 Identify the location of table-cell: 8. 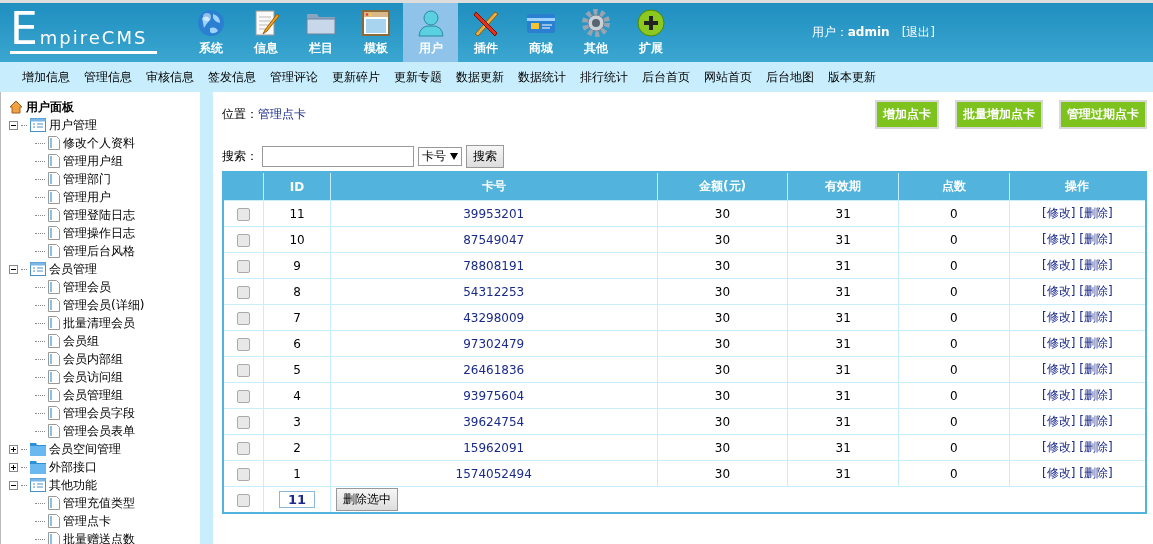
(297, 291).